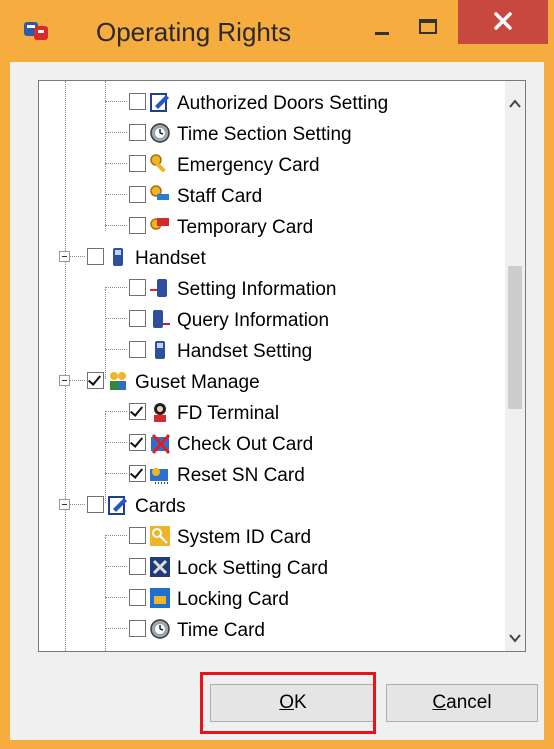 The height and width of the screenshot is (749, 554). I want to click on tree-item-label: Time Section Setting, so click(264, 134).